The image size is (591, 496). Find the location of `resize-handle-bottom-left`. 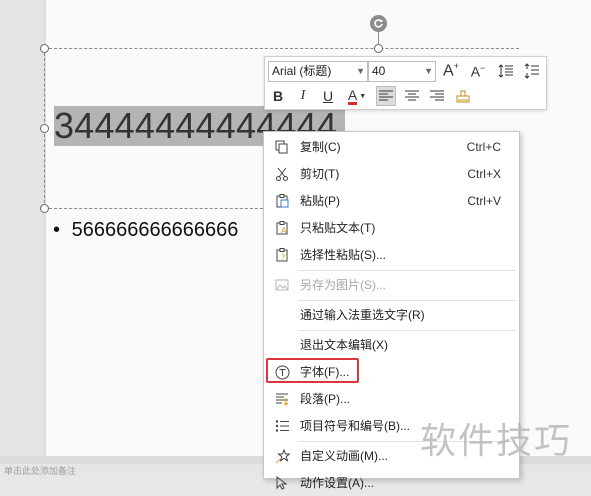

resize-handle-bottom-left is located at coordinates (44, 208).